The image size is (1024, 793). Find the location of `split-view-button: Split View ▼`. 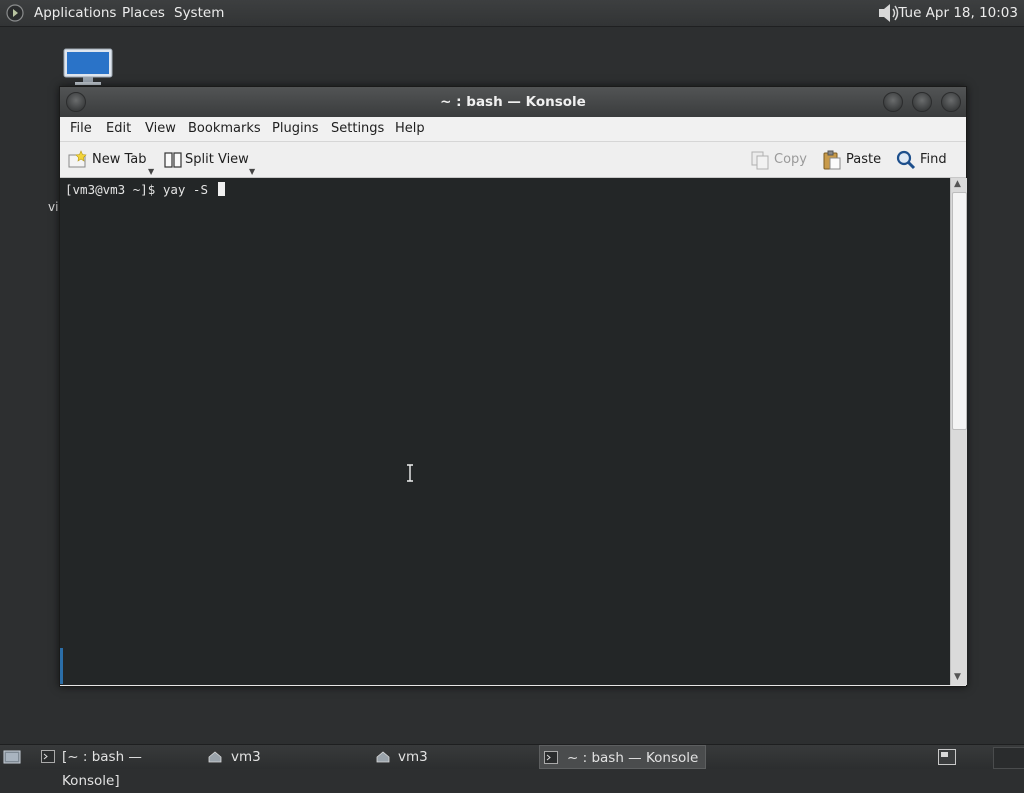

split-view-button: Split View ▼ is located at coordinates (211, 159).